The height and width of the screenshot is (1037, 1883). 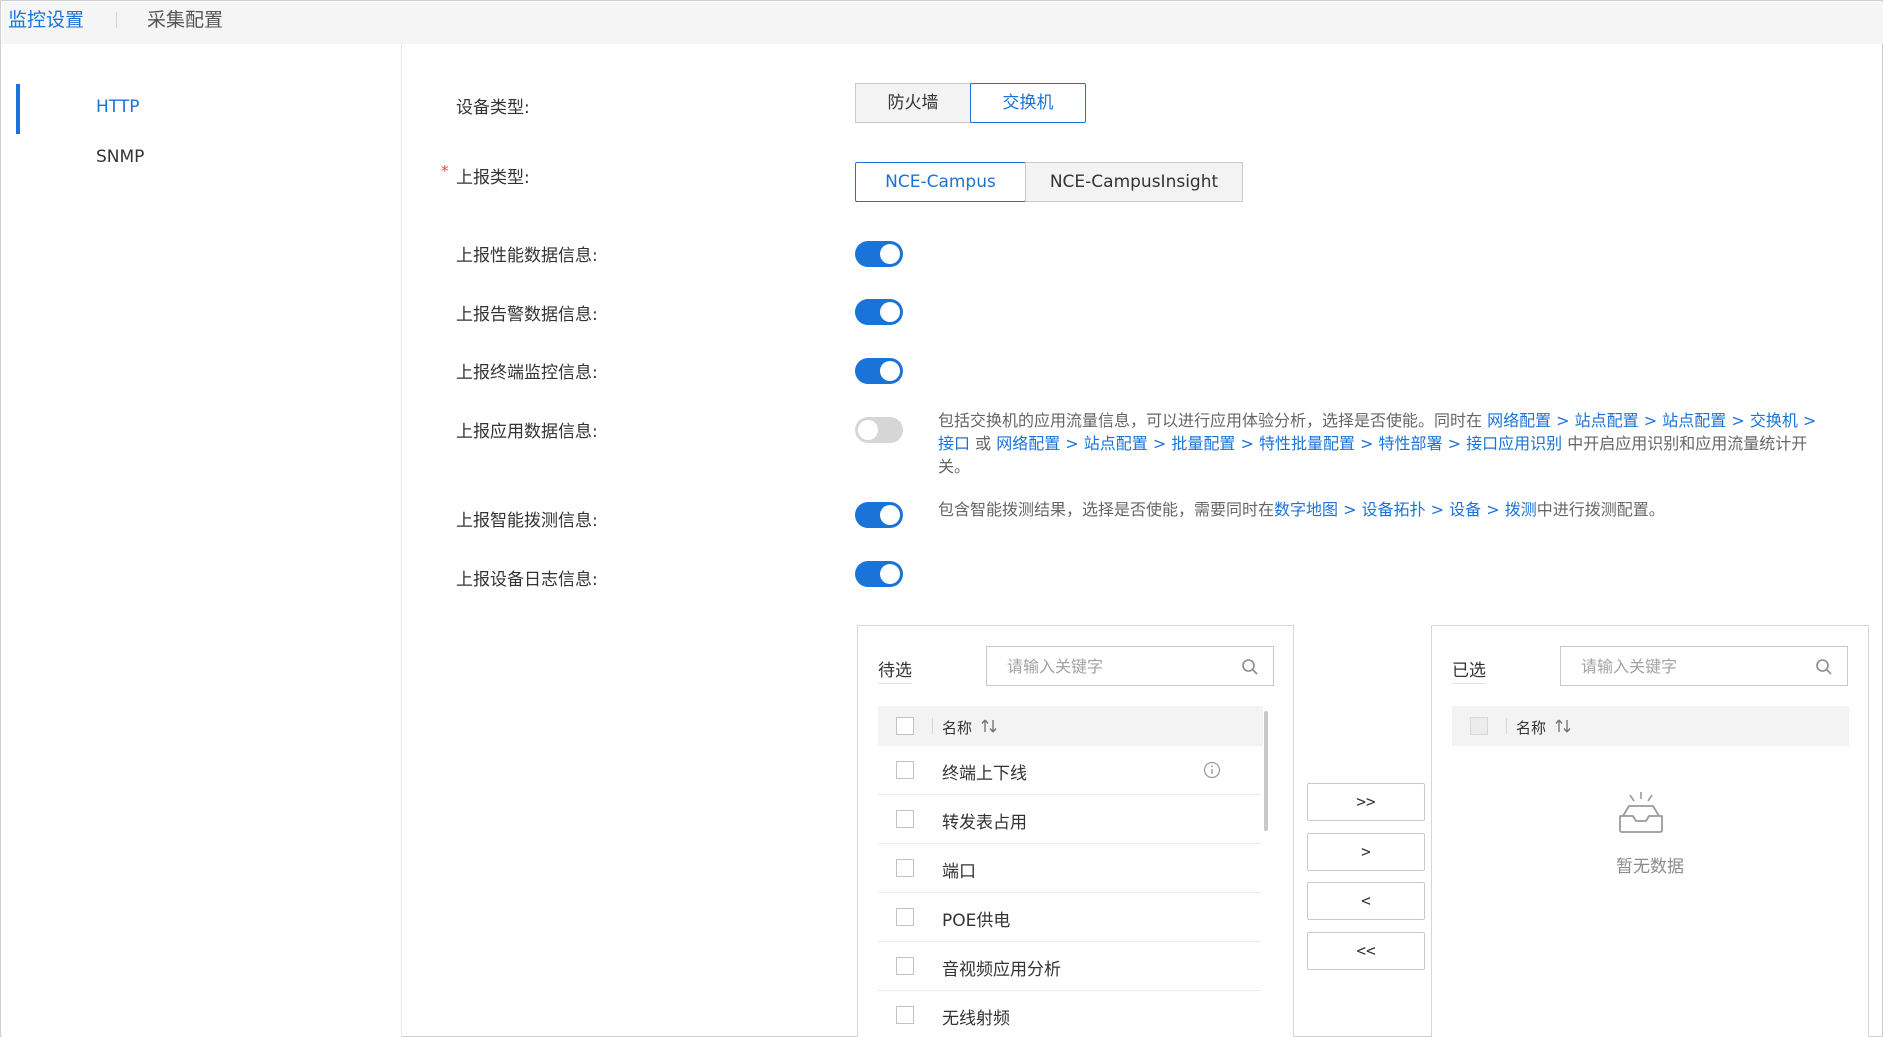 I want to click on item-label: 音视频应用分析, so click(x=1001, y=970).